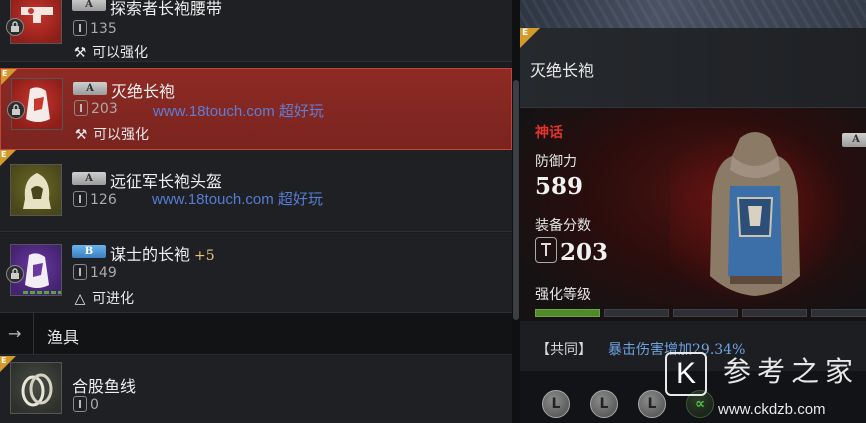  Describe the element at coordinates (204, 256) in the screenshot. I see `upgrade-level: +5` at that location.